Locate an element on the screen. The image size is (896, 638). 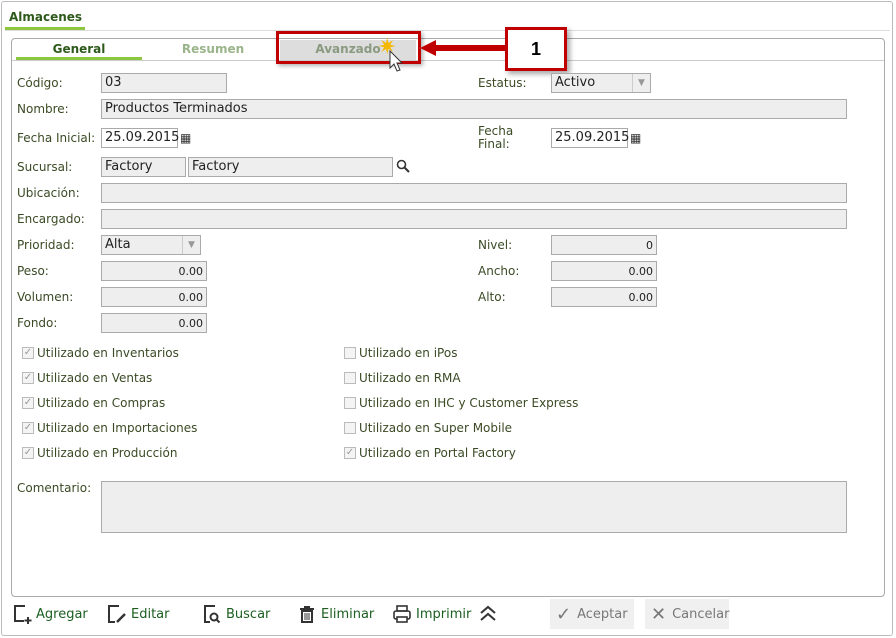
add-icon is located at coordinates (23, 614).